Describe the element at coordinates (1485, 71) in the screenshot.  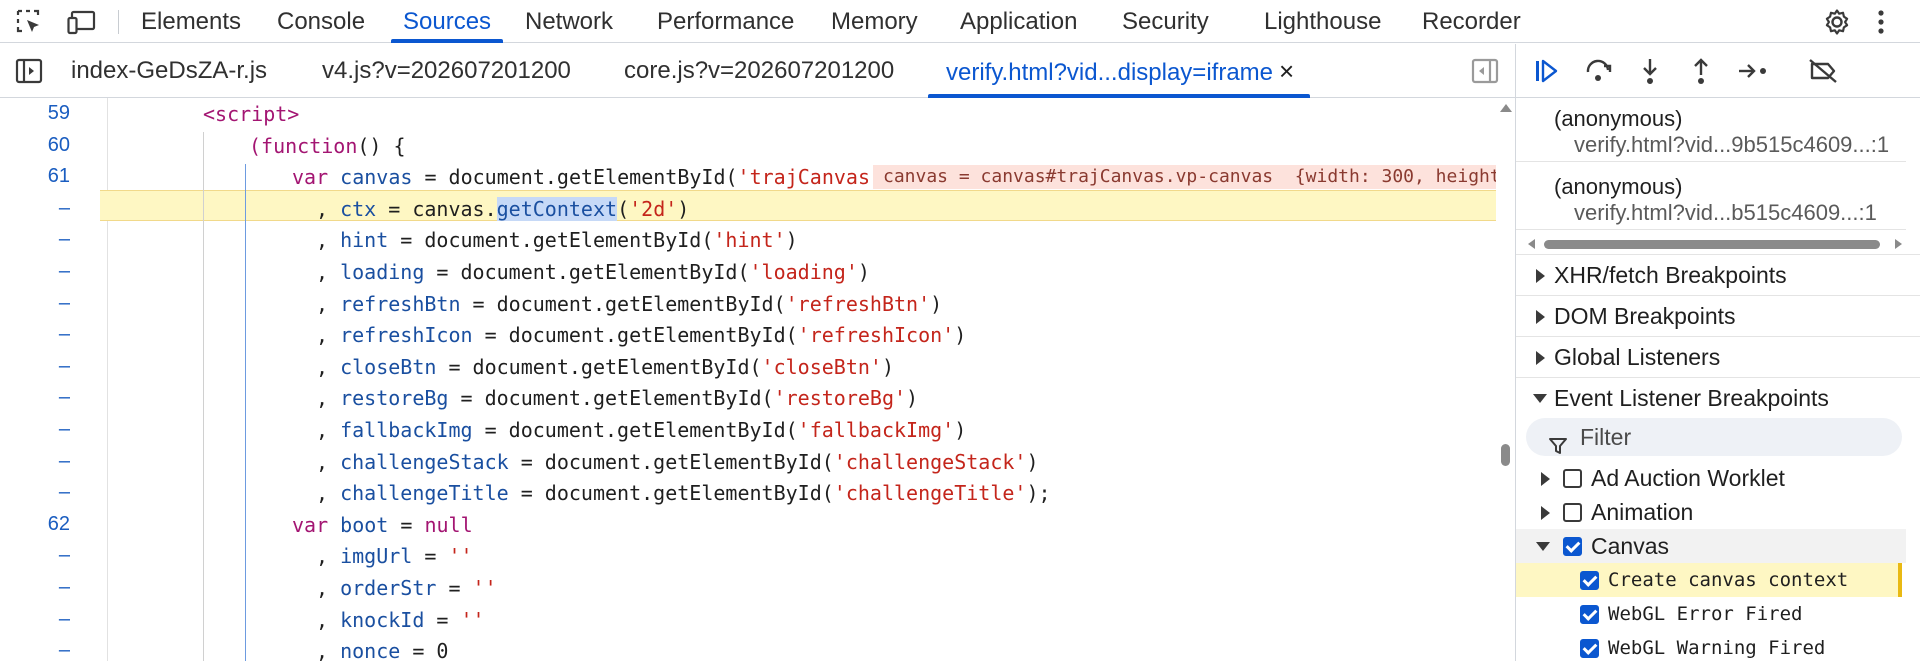
I see `toggle-debugger-sidebar-icon` at that location.